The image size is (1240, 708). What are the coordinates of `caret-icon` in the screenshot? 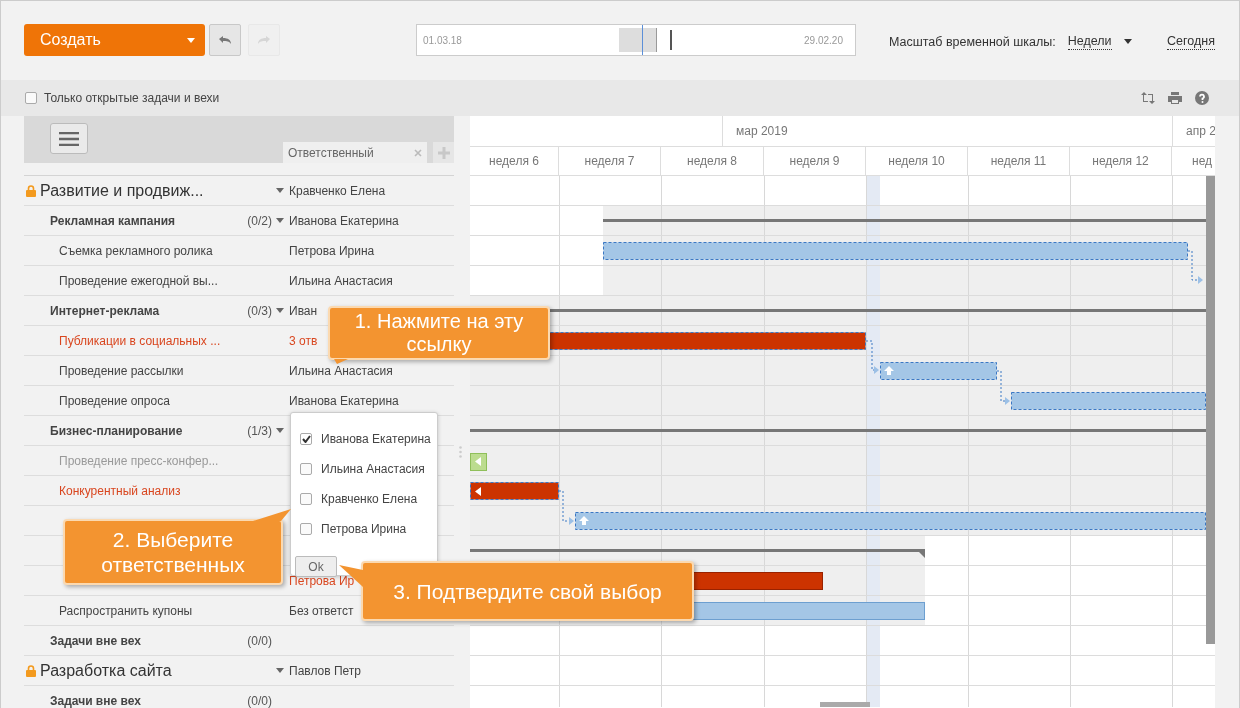 It's located at (1127, 41).